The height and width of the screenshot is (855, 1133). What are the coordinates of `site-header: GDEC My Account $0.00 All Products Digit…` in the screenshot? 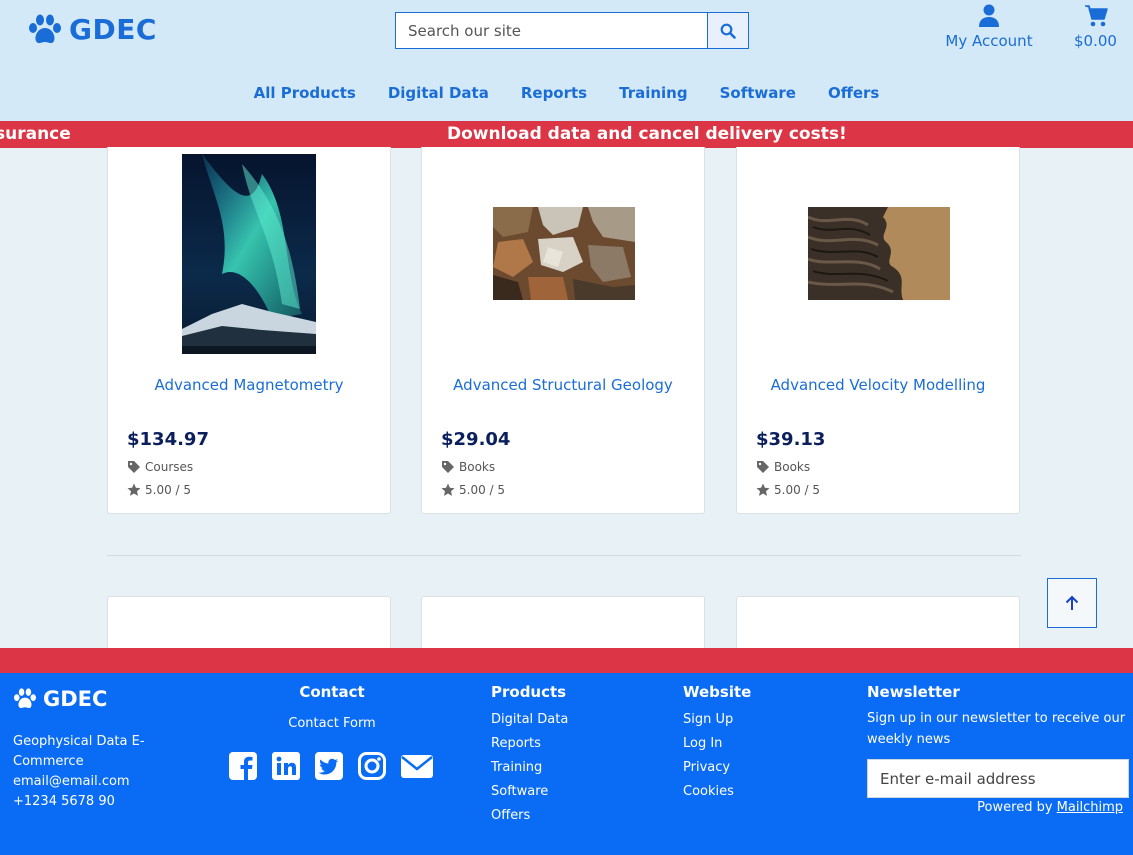 It's located at (566, 60).